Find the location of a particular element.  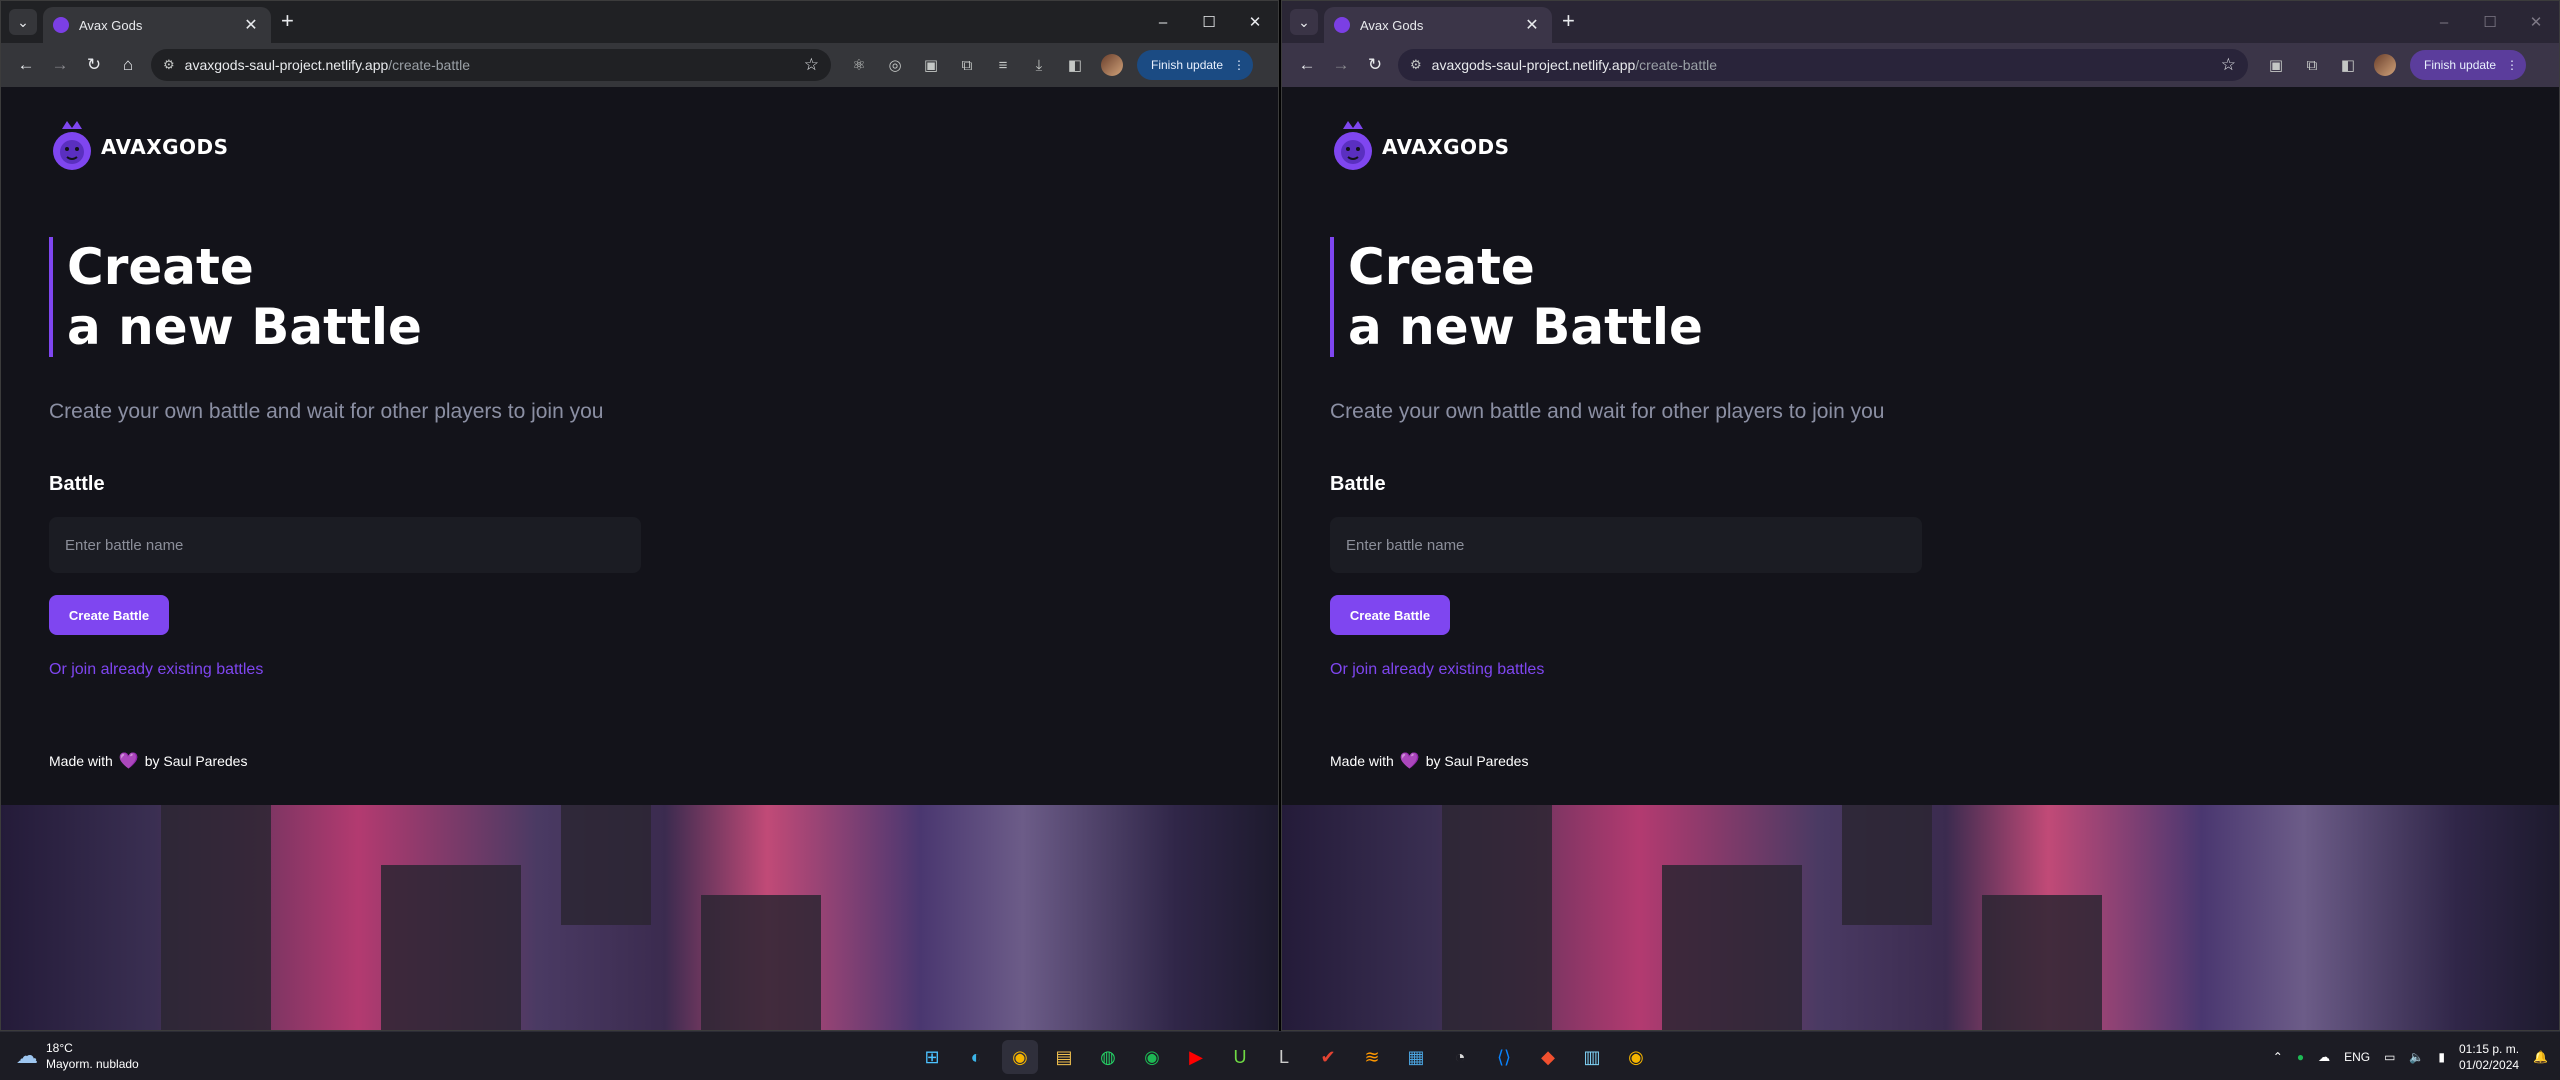

download-icon: ⤓ is located at coordinates (1039, 65).